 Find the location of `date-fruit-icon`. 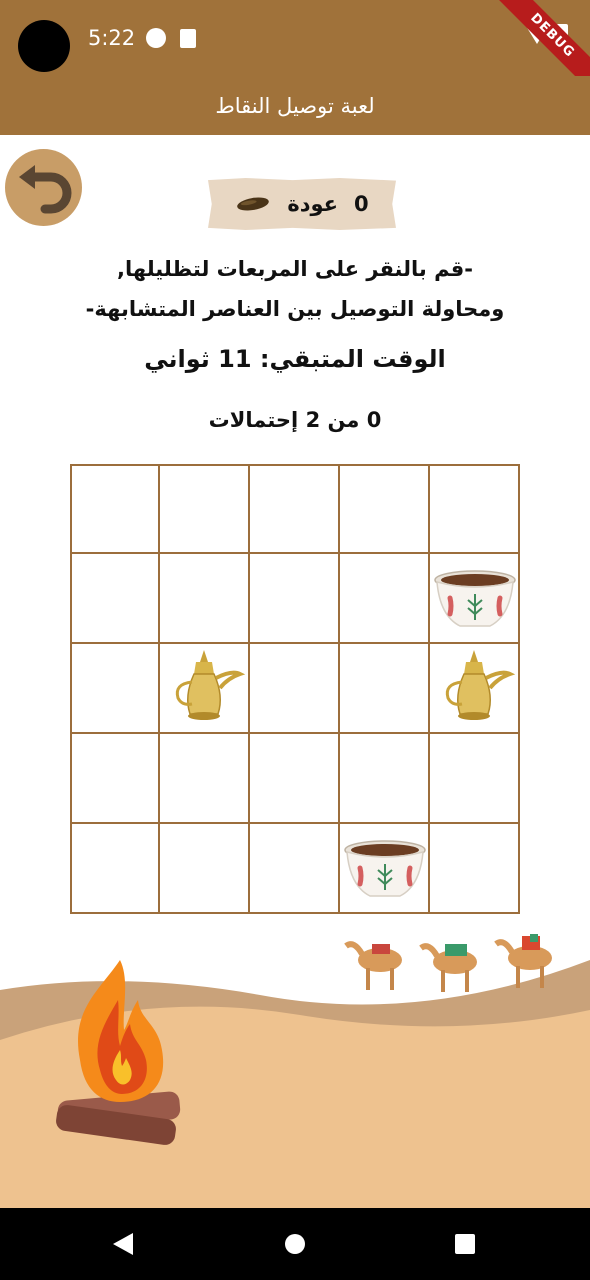

date-fruit-icon is located at coordinates (253, 204).